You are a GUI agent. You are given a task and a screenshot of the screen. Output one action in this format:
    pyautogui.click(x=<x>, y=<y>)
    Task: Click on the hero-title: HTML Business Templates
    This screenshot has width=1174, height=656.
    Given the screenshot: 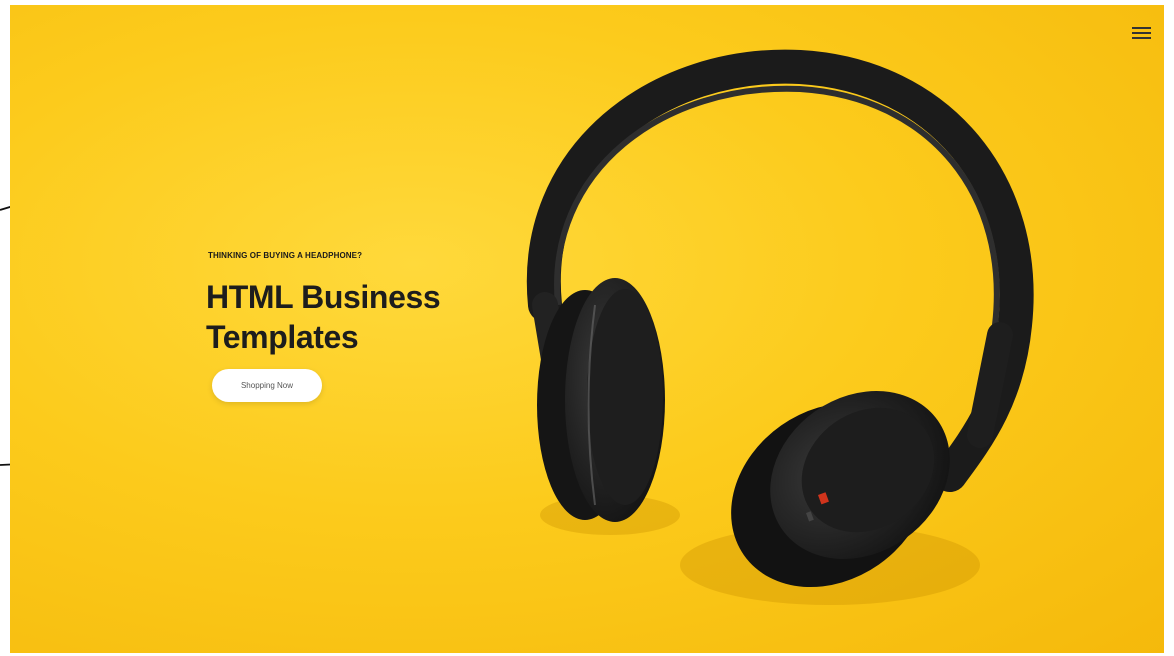 What is the action you would take?
    pyautogui.click(x=356, y=317)
    